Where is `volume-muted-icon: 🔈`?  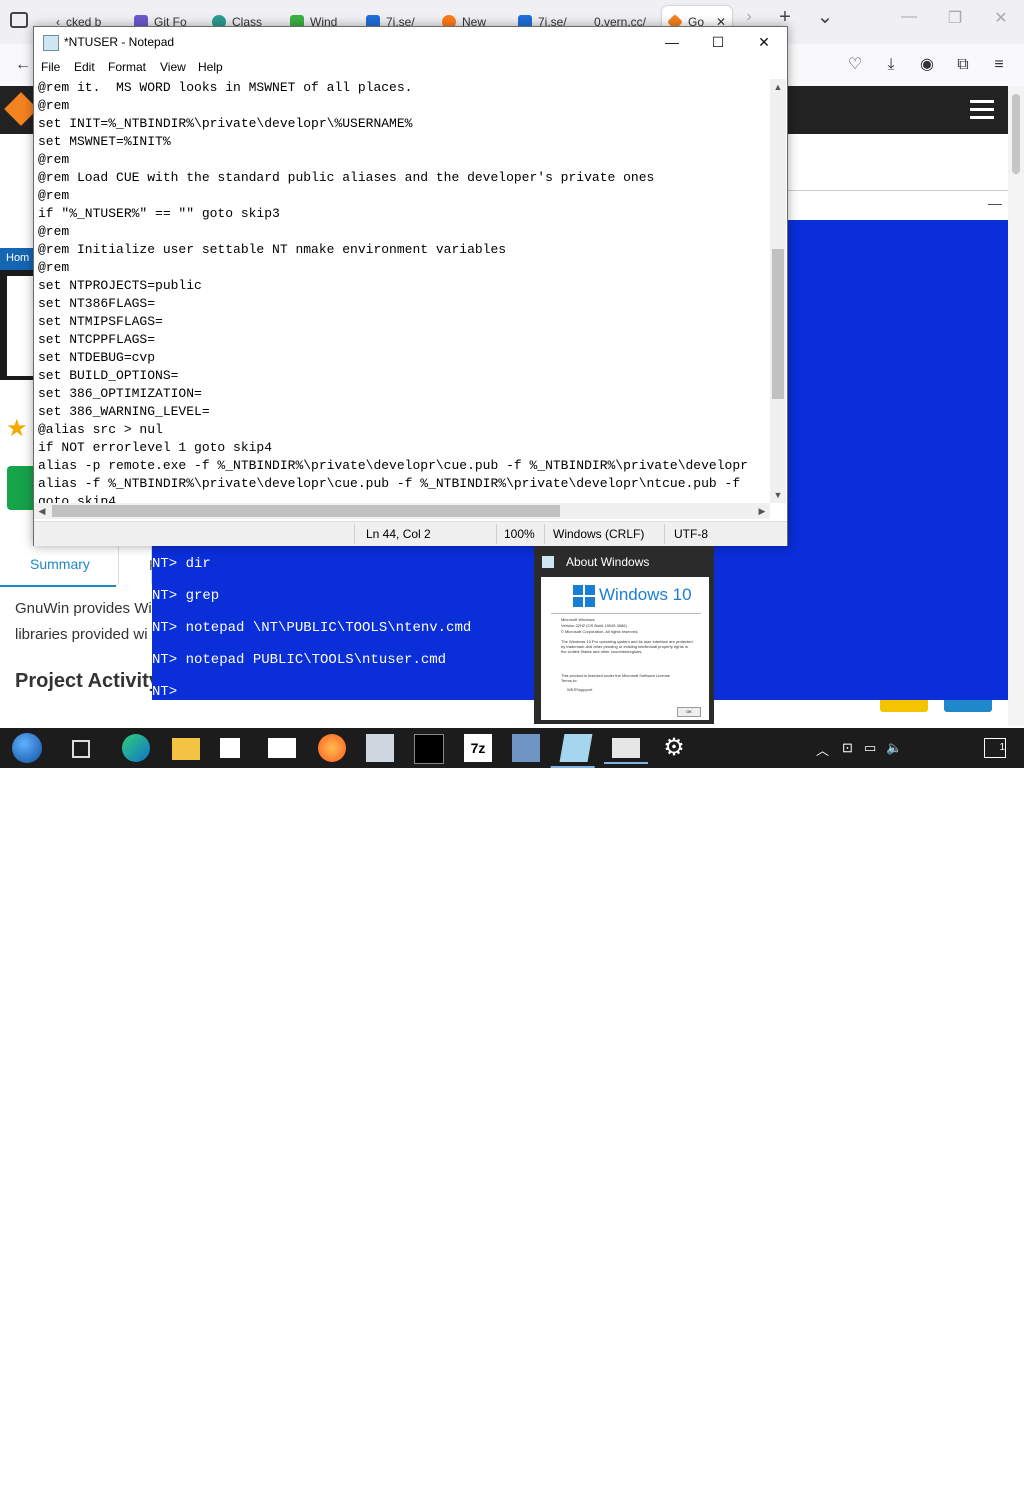 volume-muted-icon: 🔈 is located at coordinates (894, 748).